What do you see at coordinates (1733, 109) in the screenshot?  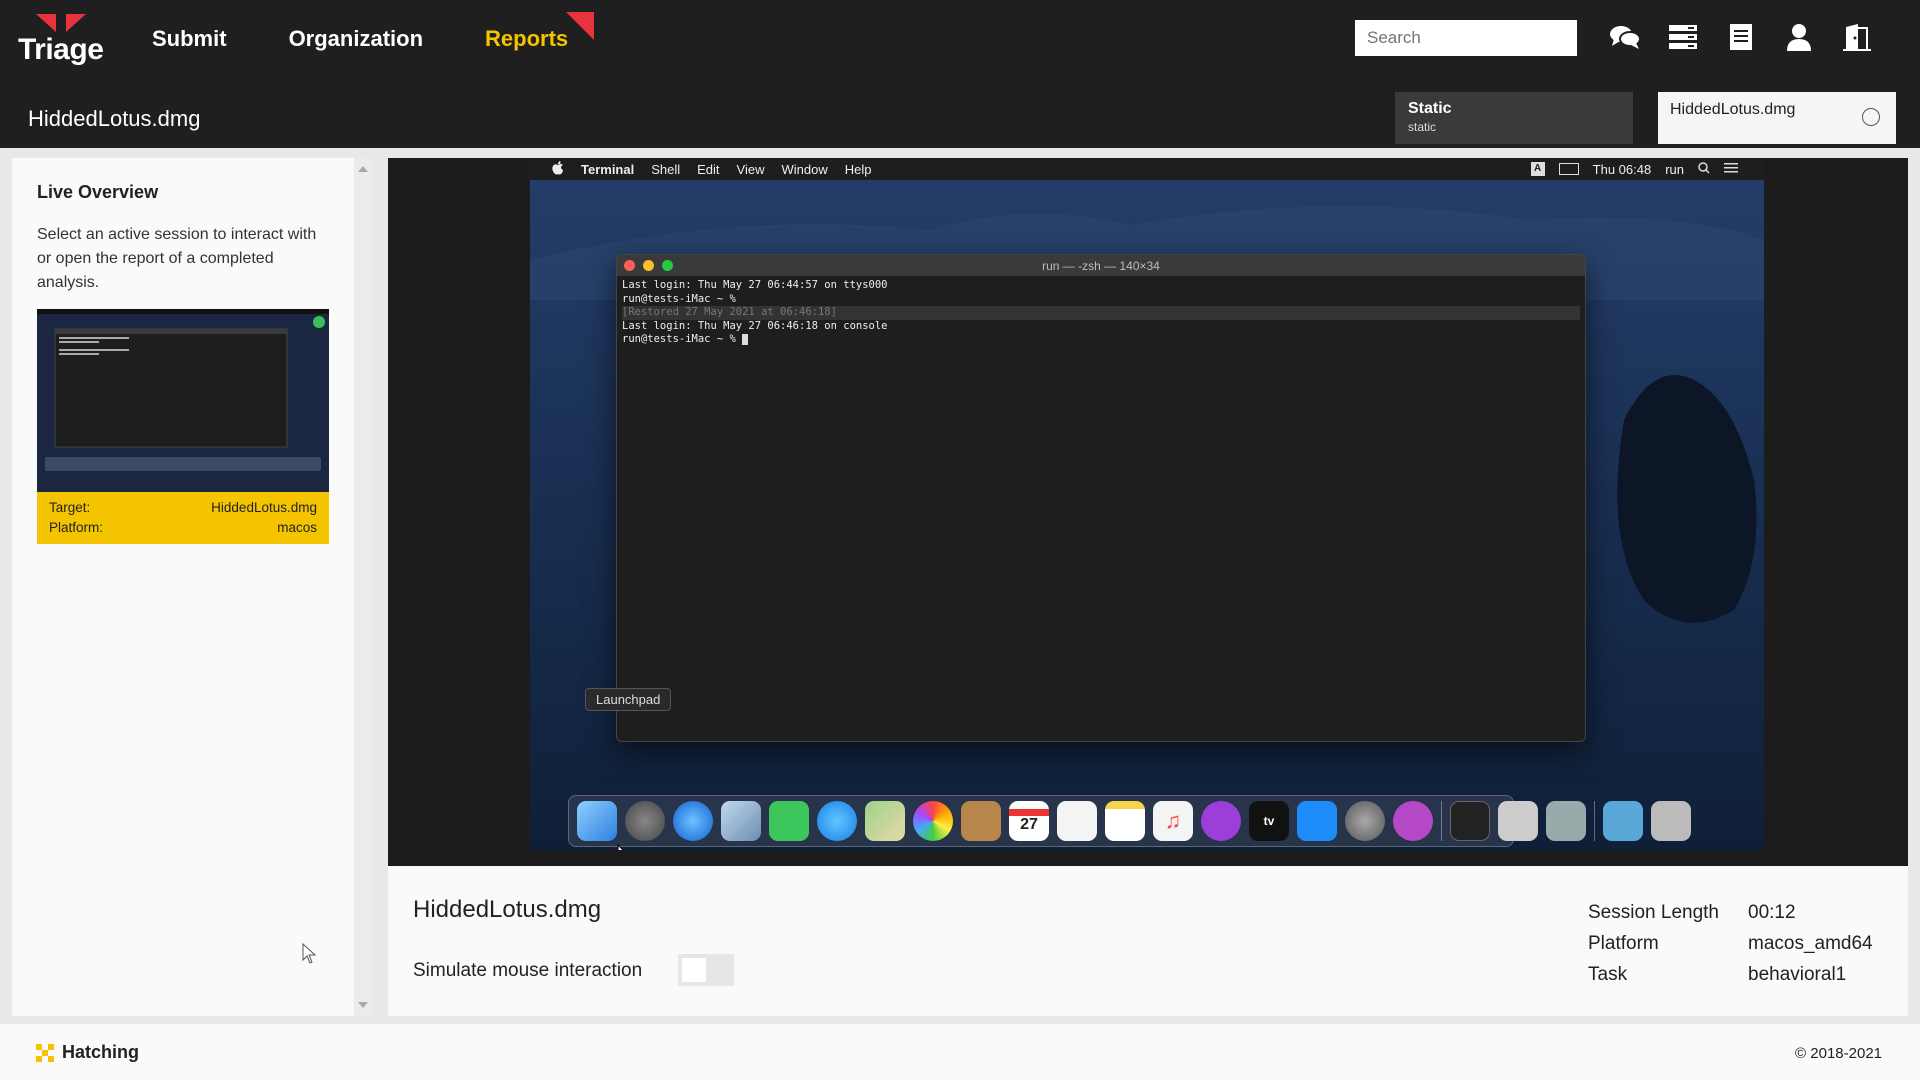 I see `tab-file-title: HiddedLotus.dmg` at bounding box center [1733, 109].